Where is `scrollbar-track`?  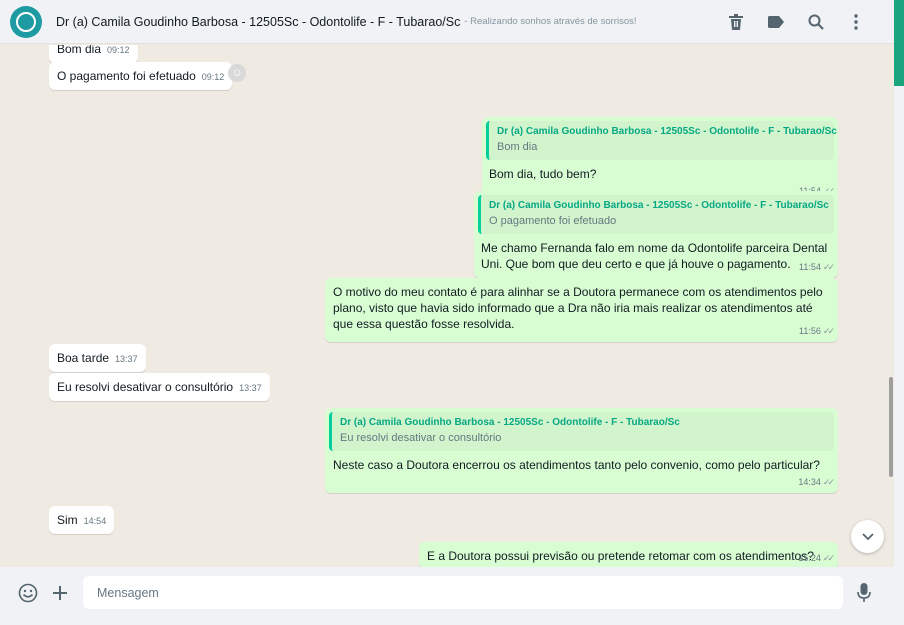
scrollbar-track is located at coordinates (899, 312).